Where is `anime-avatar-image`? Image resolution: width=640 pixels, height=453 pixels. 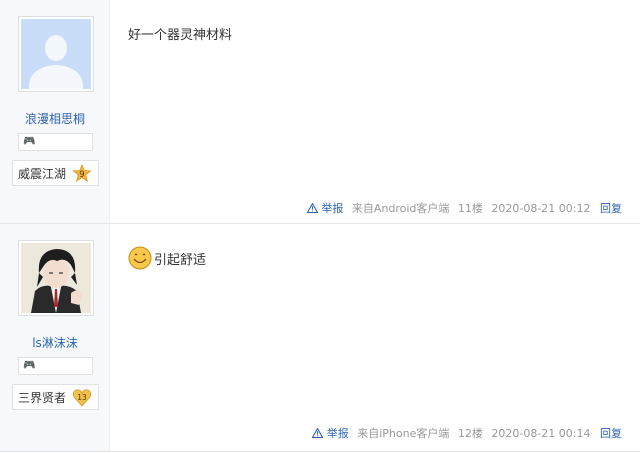
anime-avatar-image is located at coordinates (56, 278).